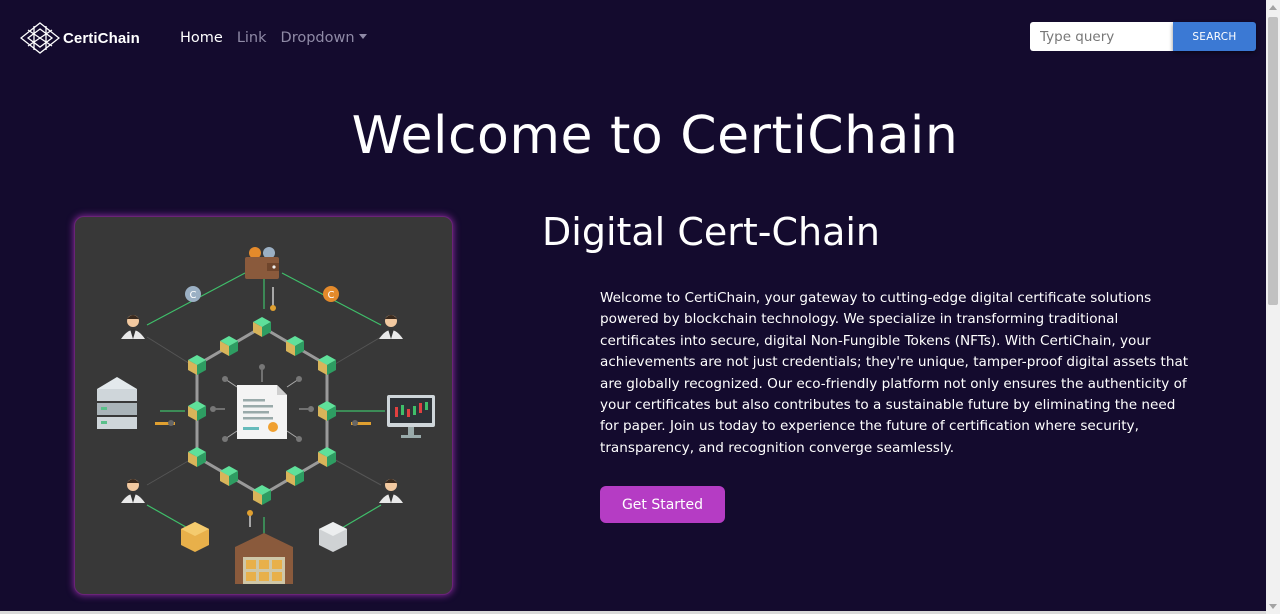  I want to click on search-form: SEARCH, so click(1143, 36).